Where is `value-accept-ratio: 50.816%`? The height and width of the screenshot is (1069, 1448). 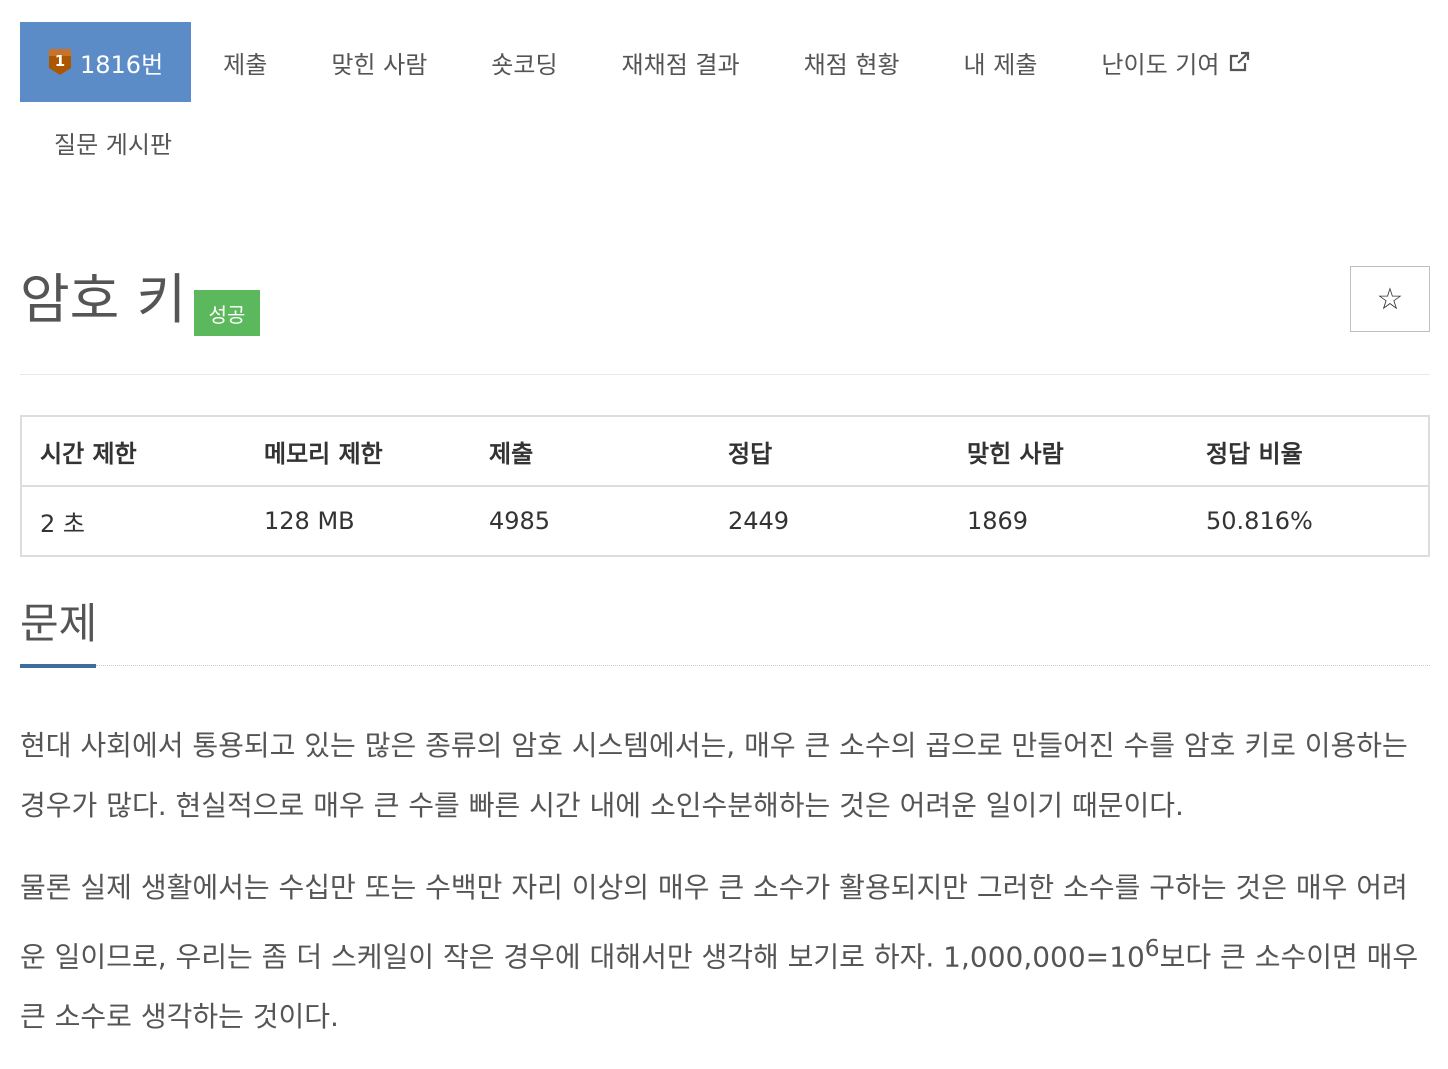 value-accept-ratio: 50.816% is located at coordinates (1259, 521).